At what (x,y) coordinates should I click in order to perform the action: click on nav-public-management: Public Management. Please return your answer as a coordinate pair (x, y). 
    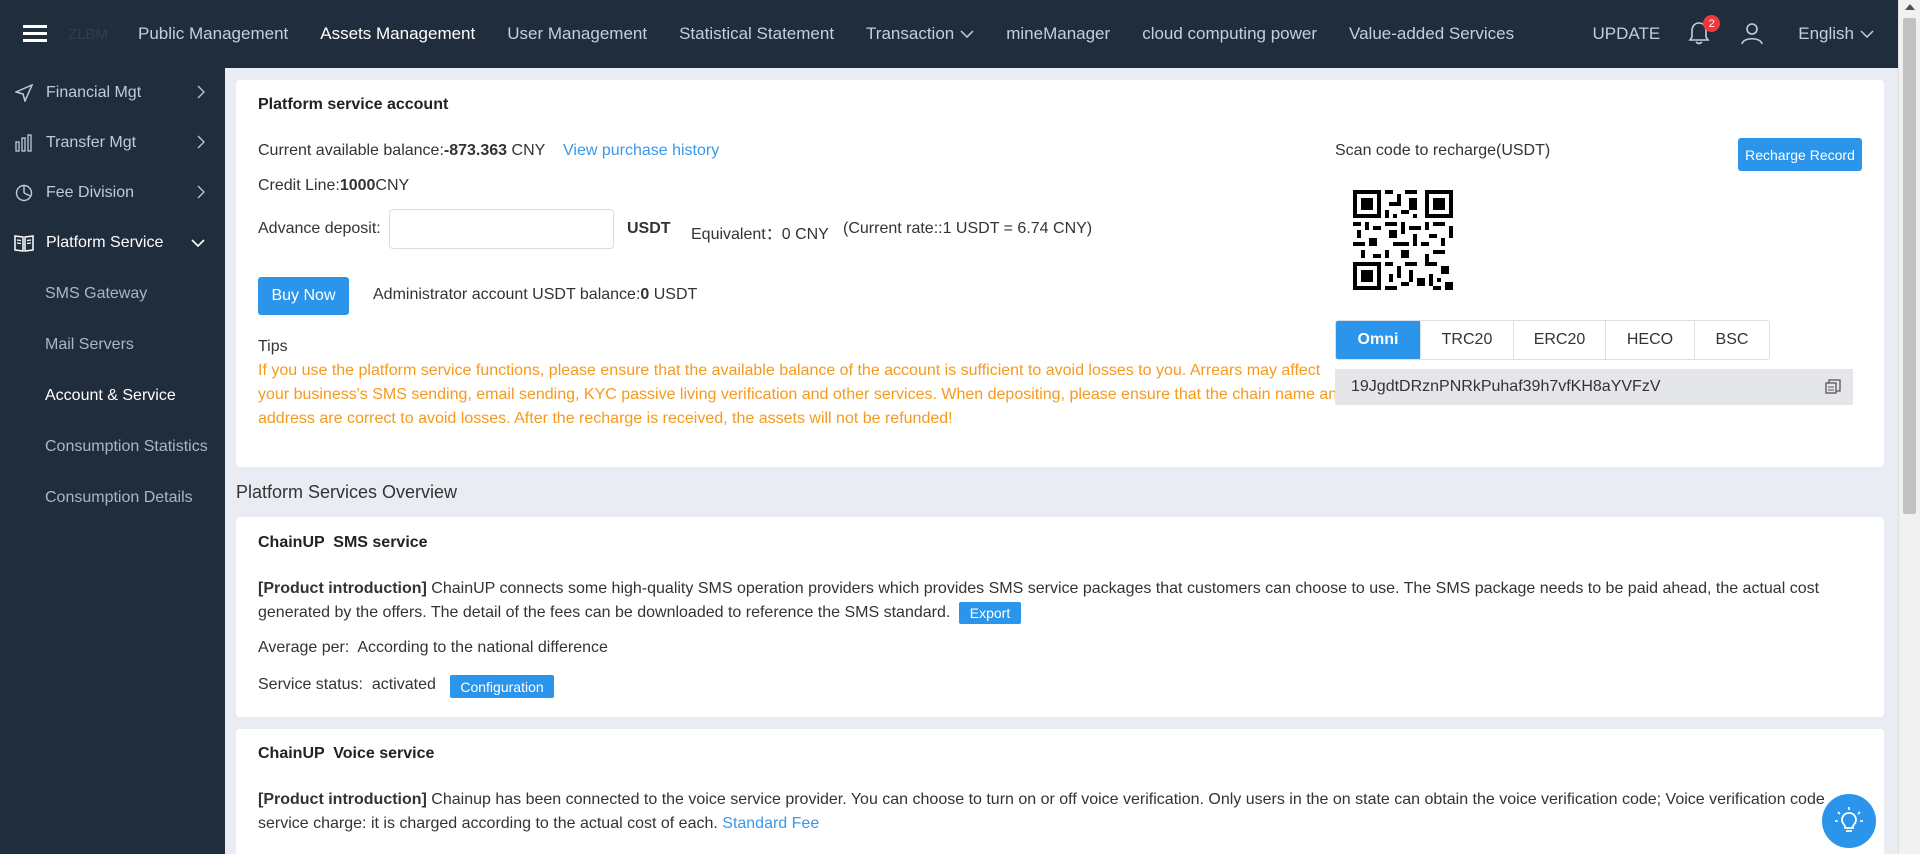
    Looking at the image, I should click on (213, 34).